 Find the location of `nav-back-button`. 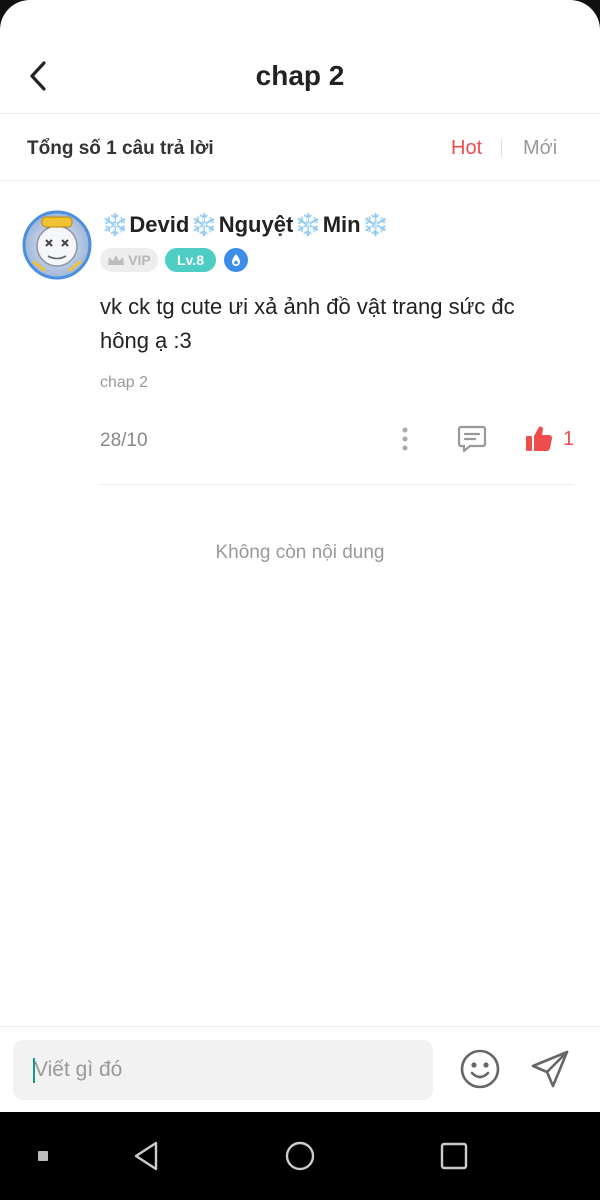

nav-back-button is located at coordinates (146, 1156).